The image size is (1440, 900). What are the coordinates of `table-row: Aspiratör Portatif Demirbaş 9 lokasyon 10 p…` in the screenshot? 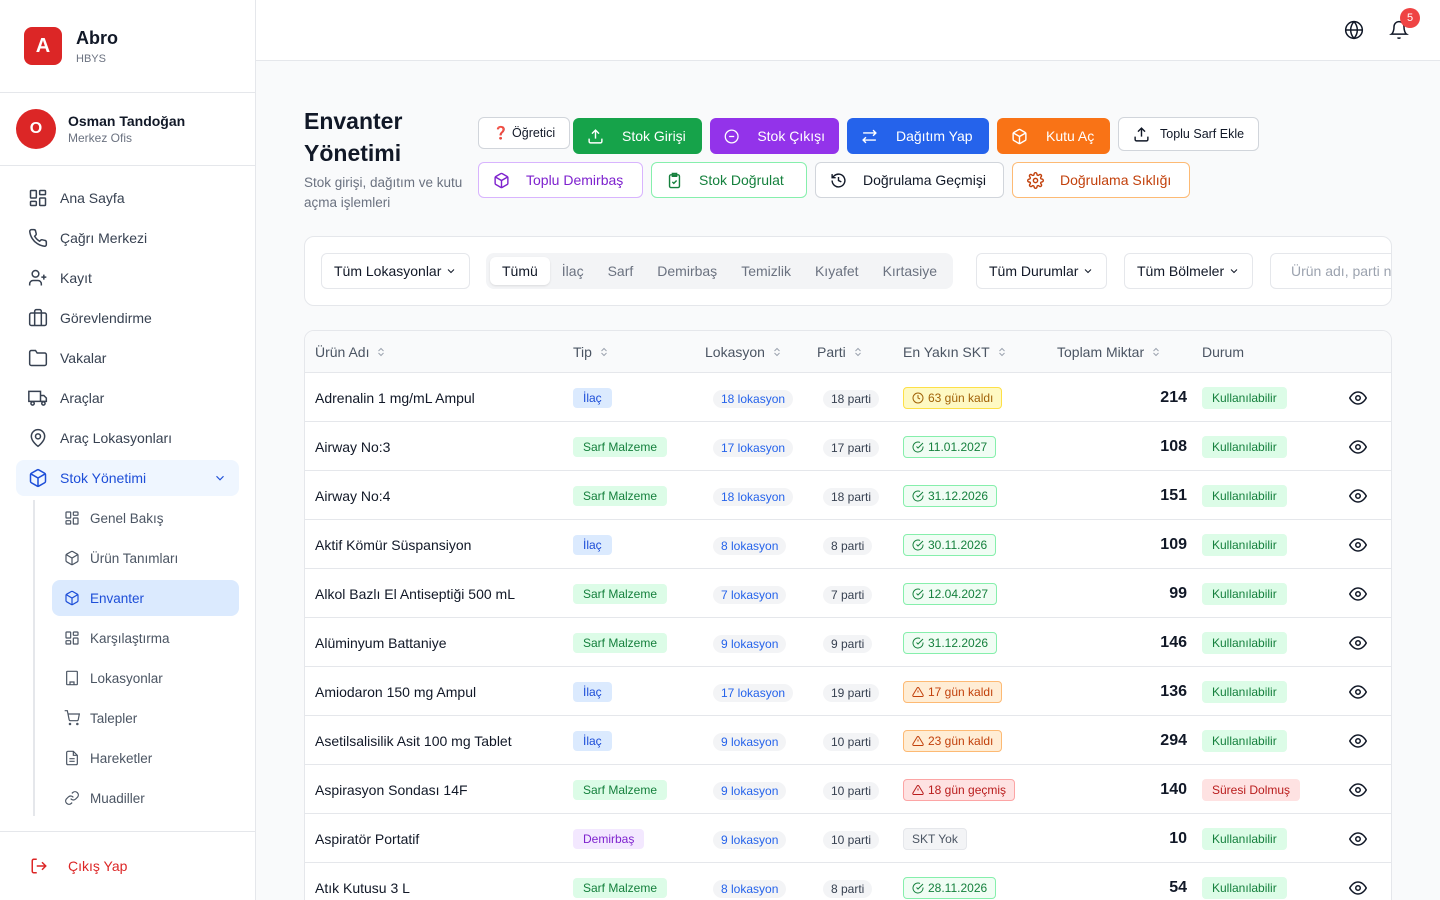 It's located at (848, 838).